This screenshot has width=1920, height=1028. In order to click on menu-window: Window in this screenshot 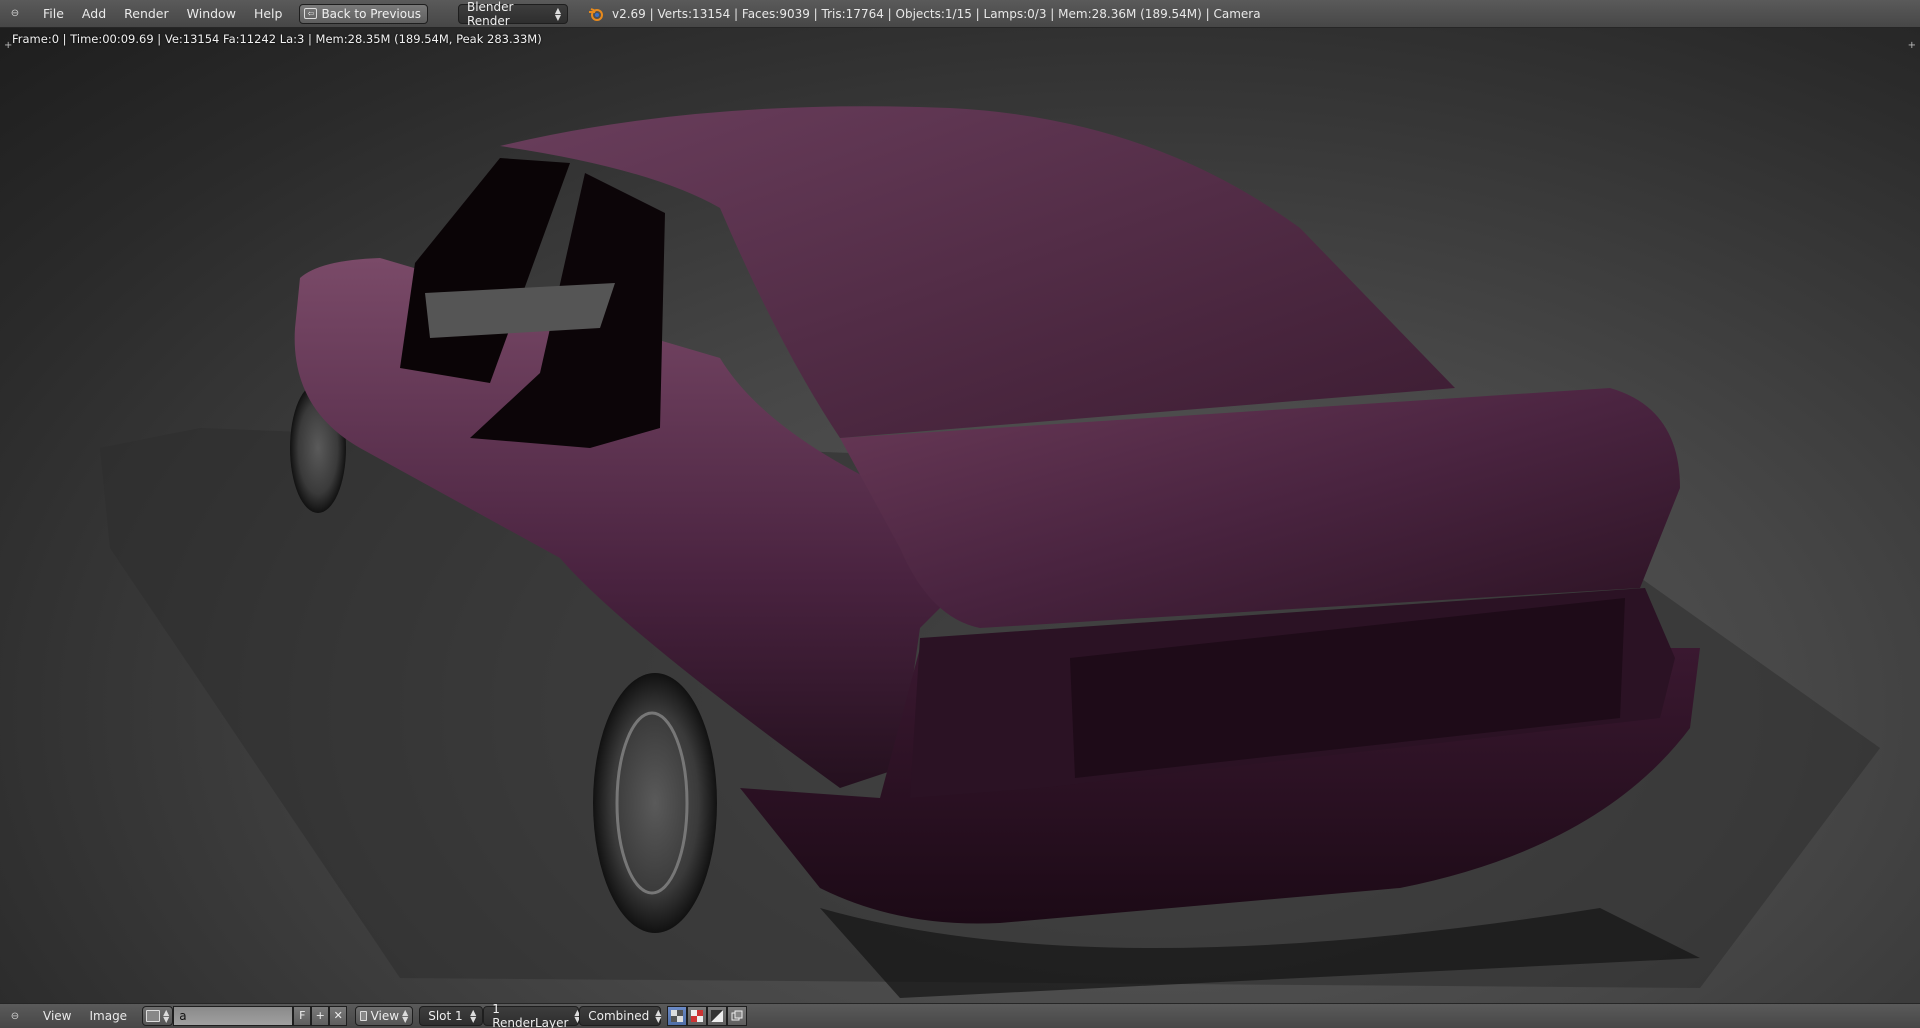, I will do `click(211, 14)`.